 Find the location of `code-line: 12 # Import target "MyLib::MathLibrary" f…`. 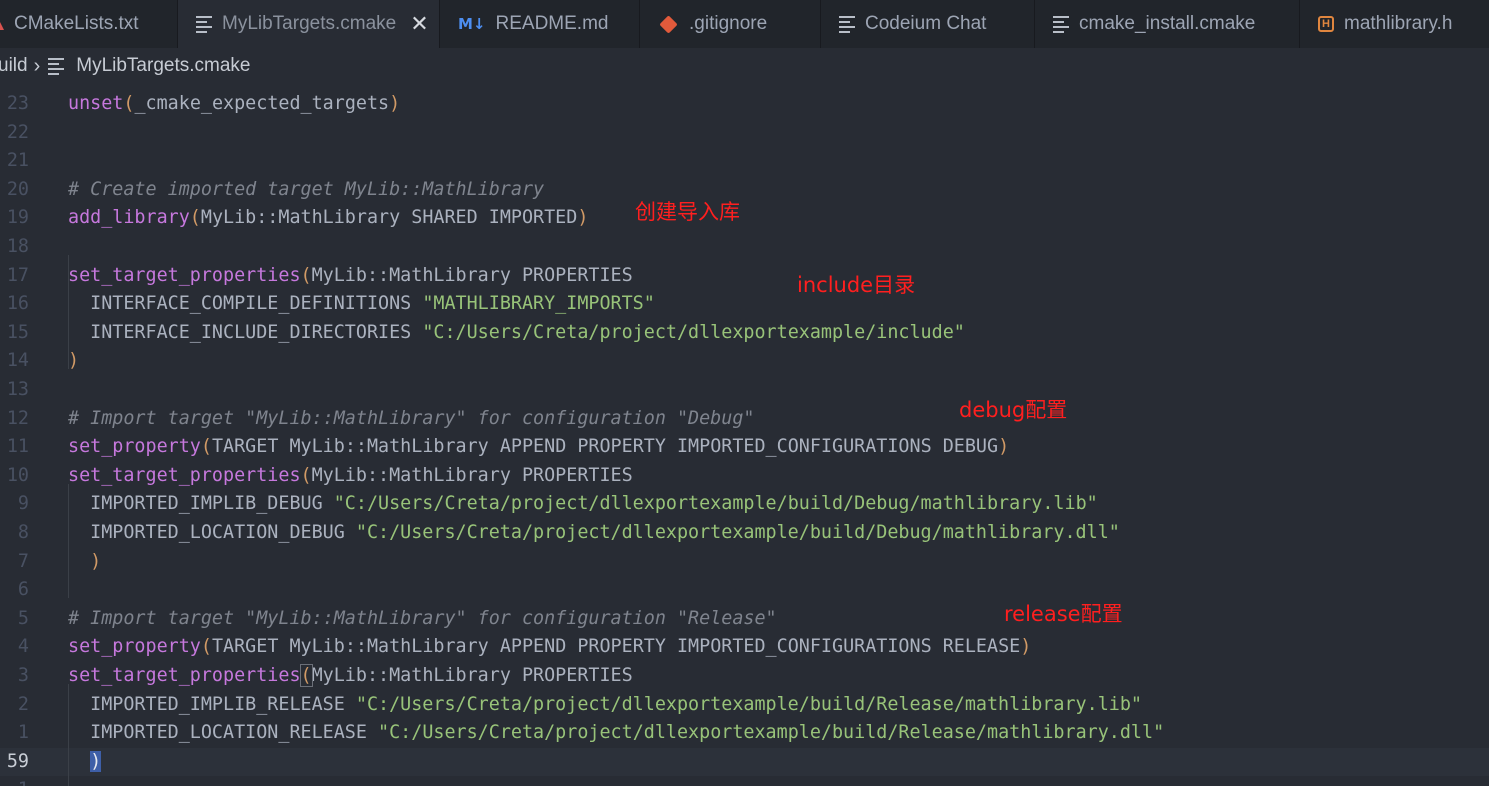

code-line: 12 # Import target "MyLib::MathLibrary" f… is located at coordinates (744, 419).